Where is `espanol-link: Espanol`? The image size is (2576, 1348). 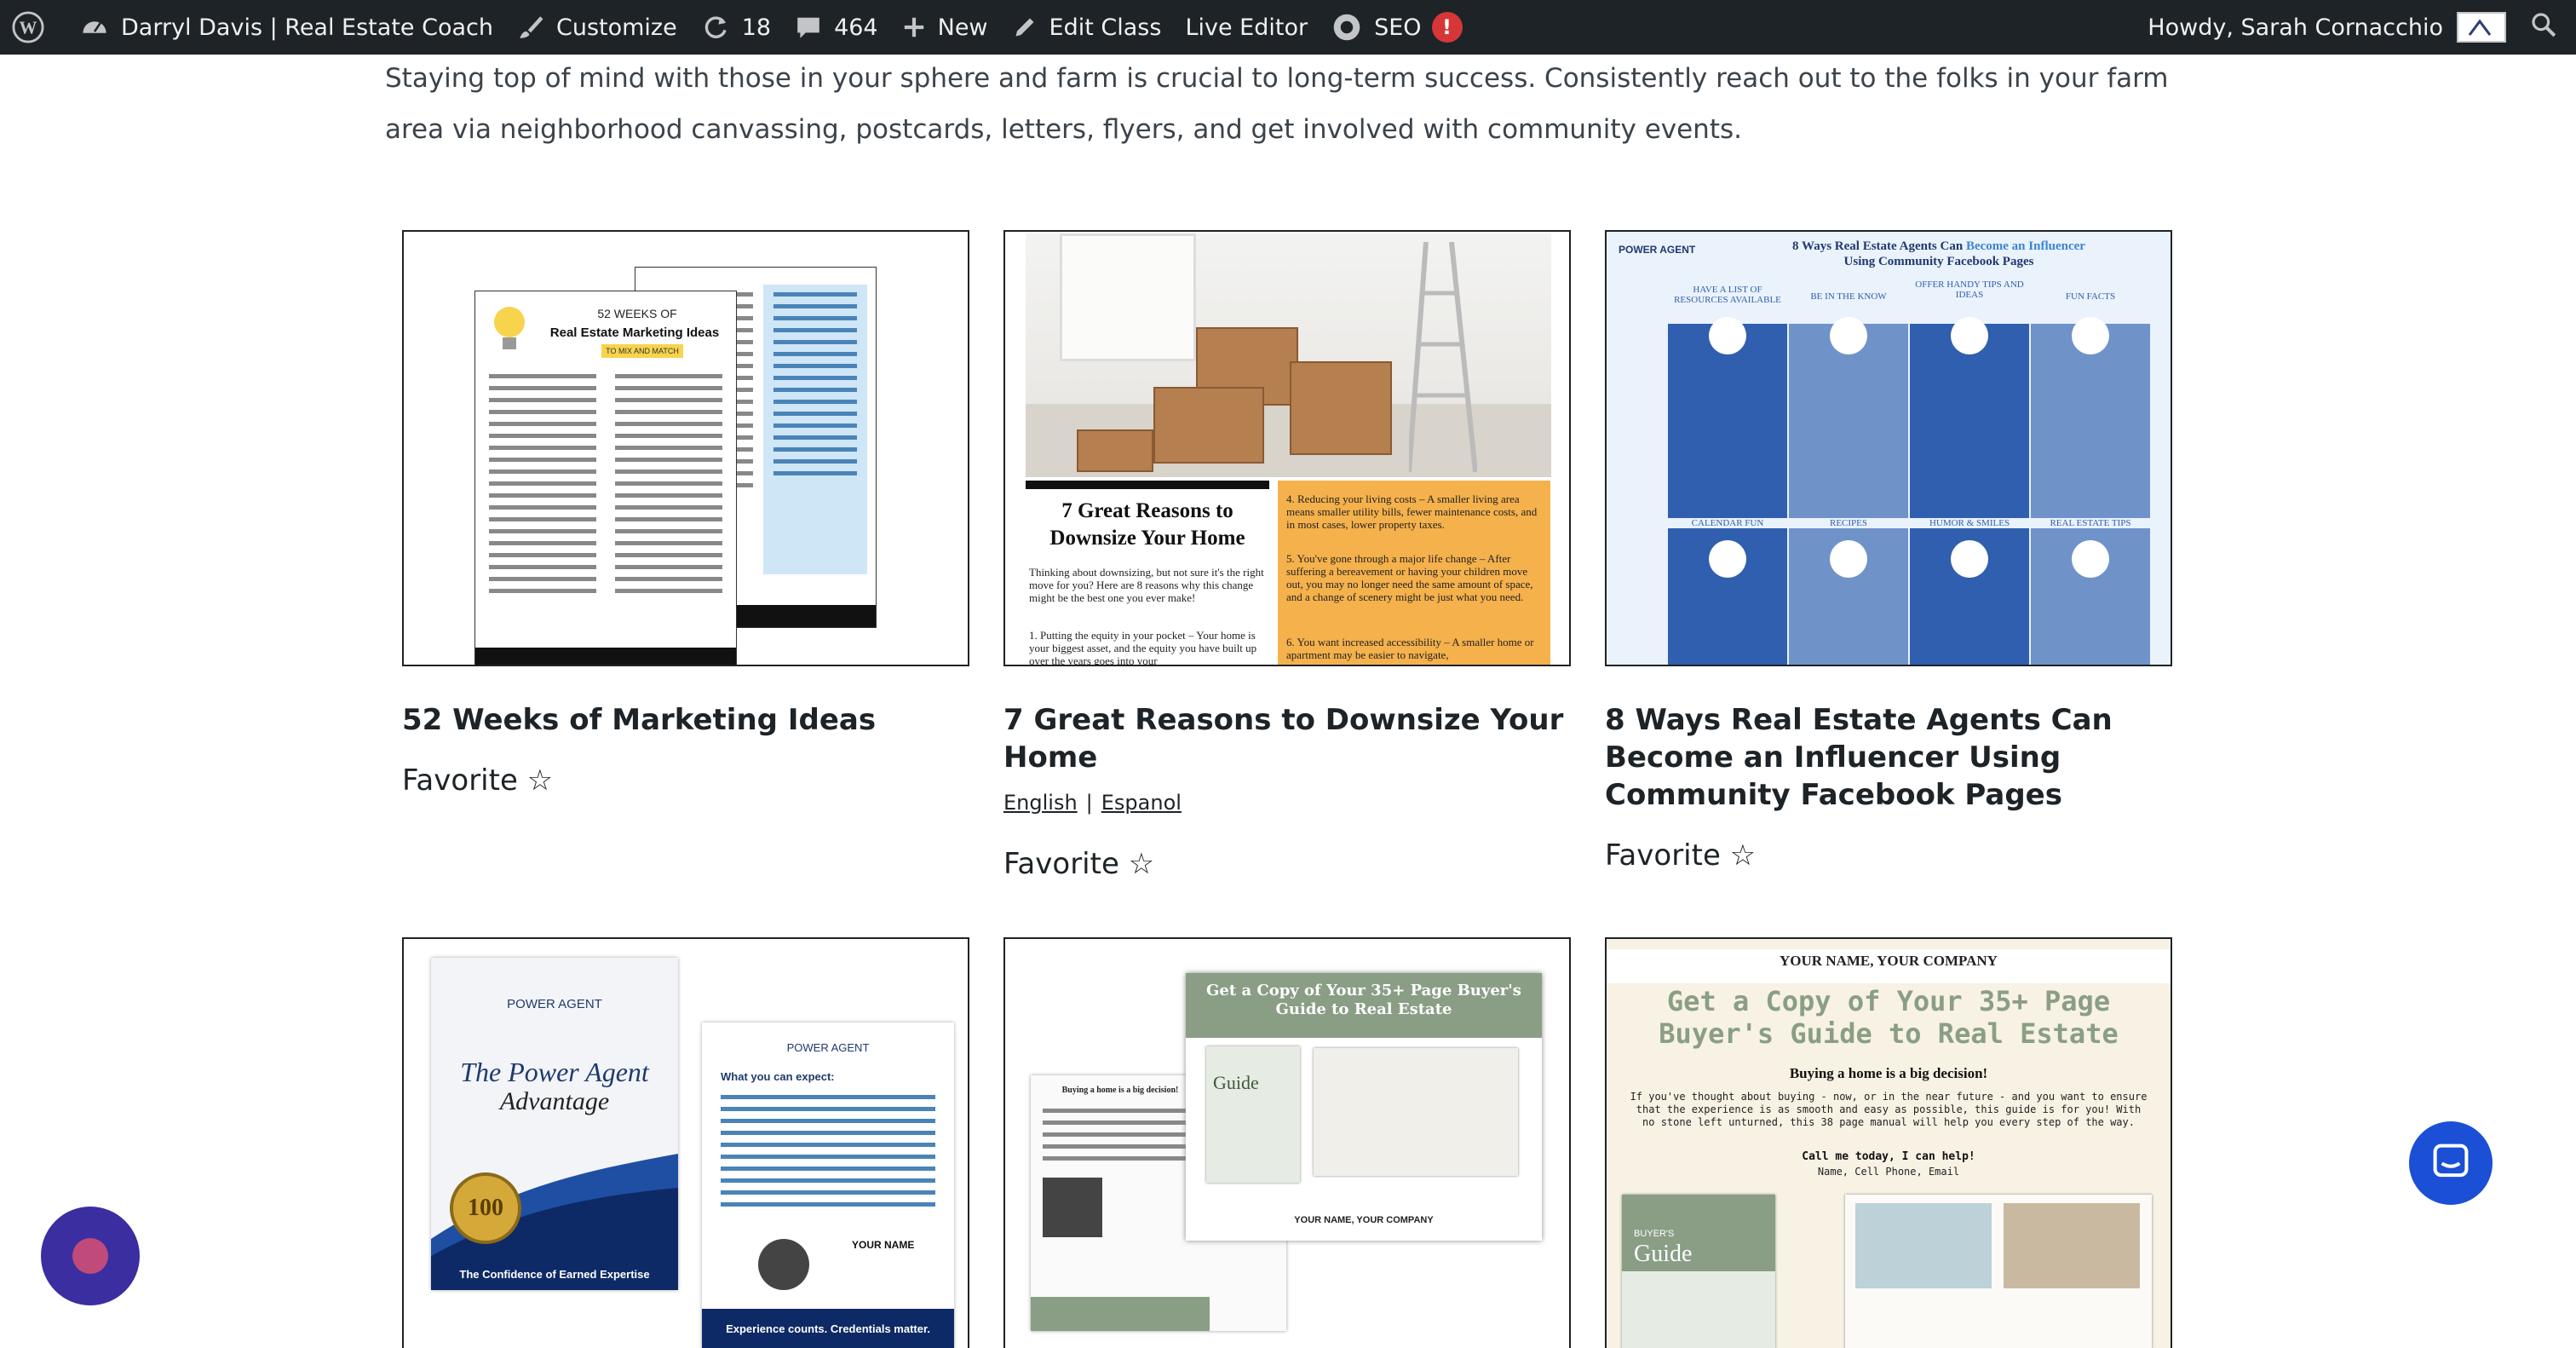 espanol-link: Espanol is located at coordinates (1142, 803).